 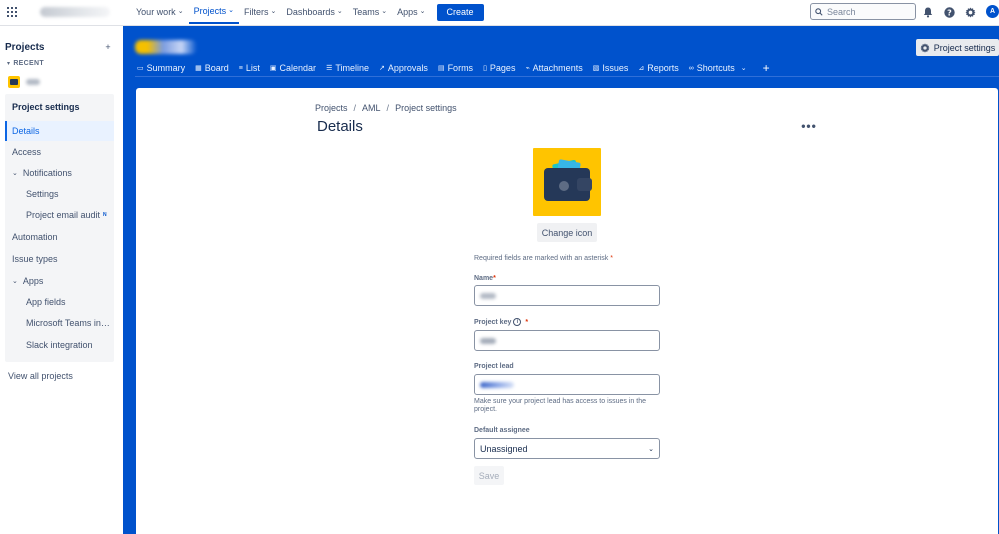 What do you see at coordinates (567, 76) in the screenshot?
I see `tabs-divider` at bounding box center [567, 76].